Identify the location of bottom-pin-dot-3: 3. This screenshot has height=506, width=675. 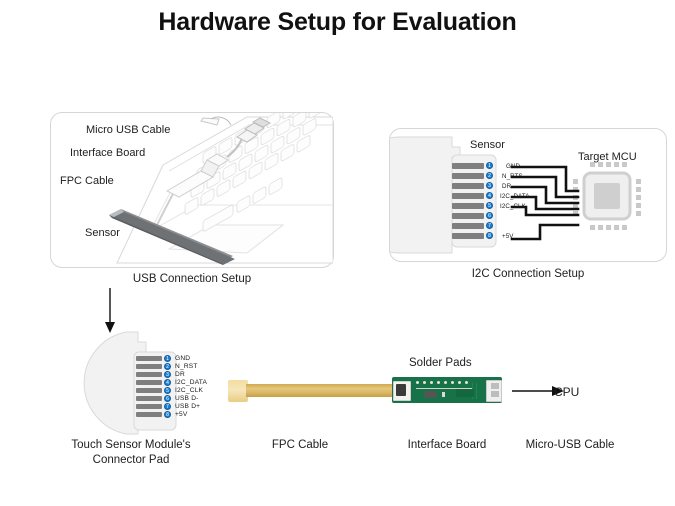
(167, 374).